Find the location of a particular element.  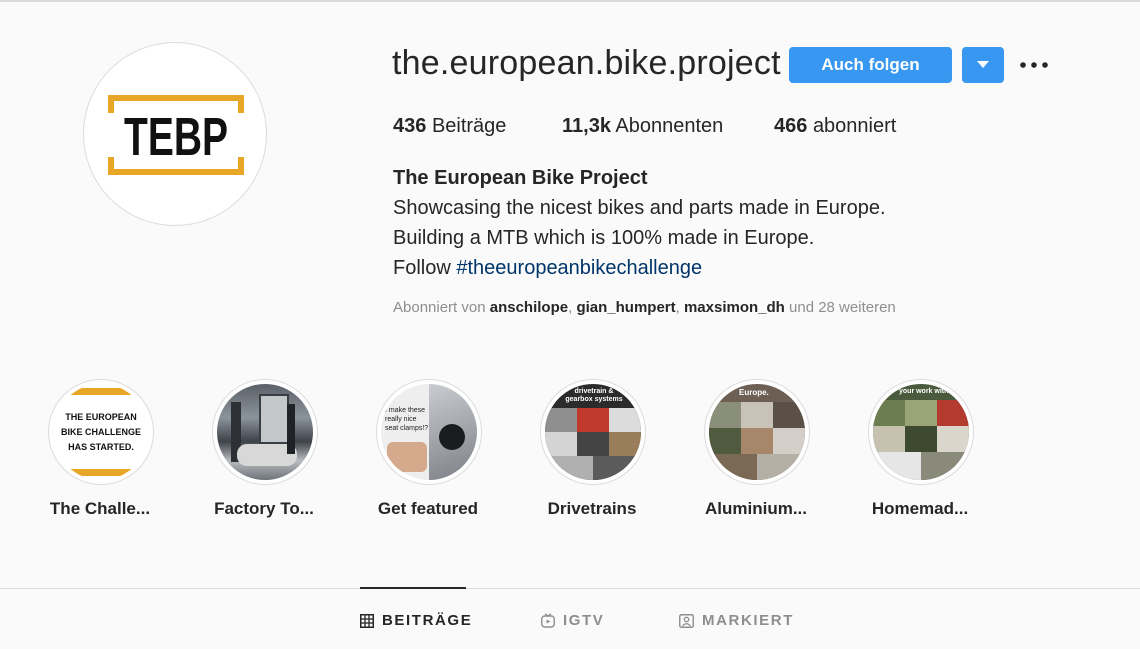

followers-count: 11,3k is located at coordinates (586, 126).